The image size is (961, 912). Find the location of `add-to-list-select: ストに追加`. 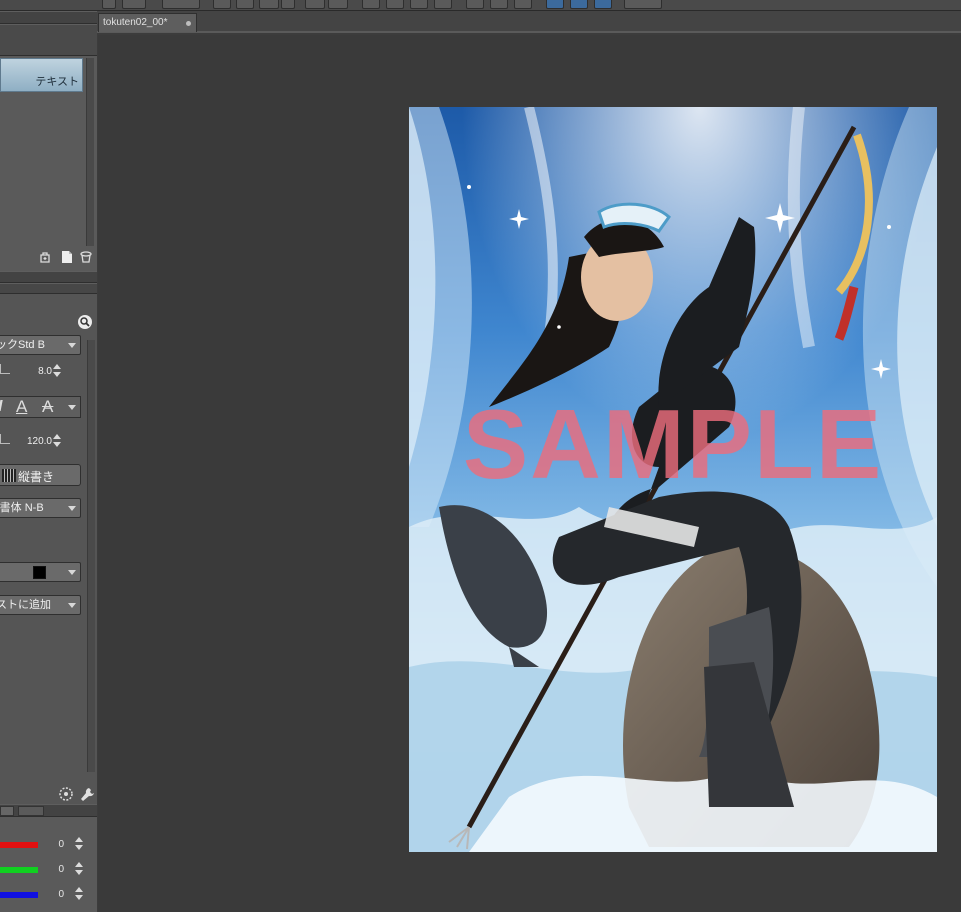

add-to-list-select: ストに追加 is located at coordinates (40, 605).